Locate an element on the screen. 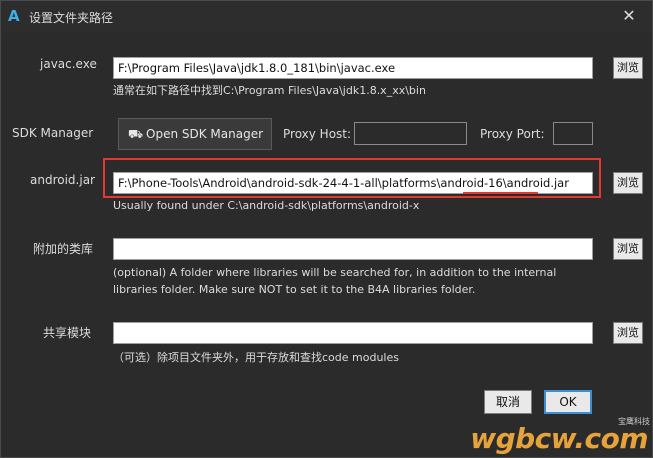 The height and width of the screenshot is (458, 653). open-sdk-manager-button: ⛟ Open SDK Manager is located at coordinates (195, 134).